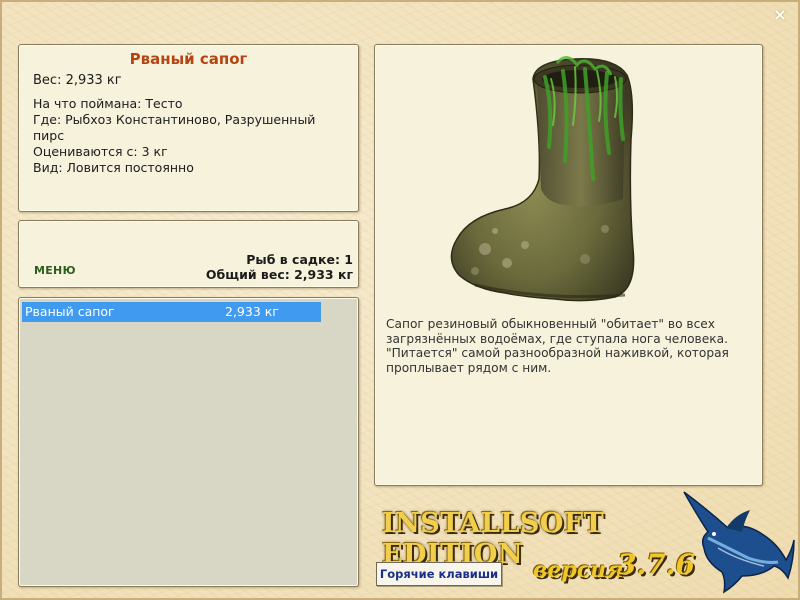  I want to click on cage-stats: Рыб в садке: 1 Общий вес: 2,933 кг, so click(279, 267).